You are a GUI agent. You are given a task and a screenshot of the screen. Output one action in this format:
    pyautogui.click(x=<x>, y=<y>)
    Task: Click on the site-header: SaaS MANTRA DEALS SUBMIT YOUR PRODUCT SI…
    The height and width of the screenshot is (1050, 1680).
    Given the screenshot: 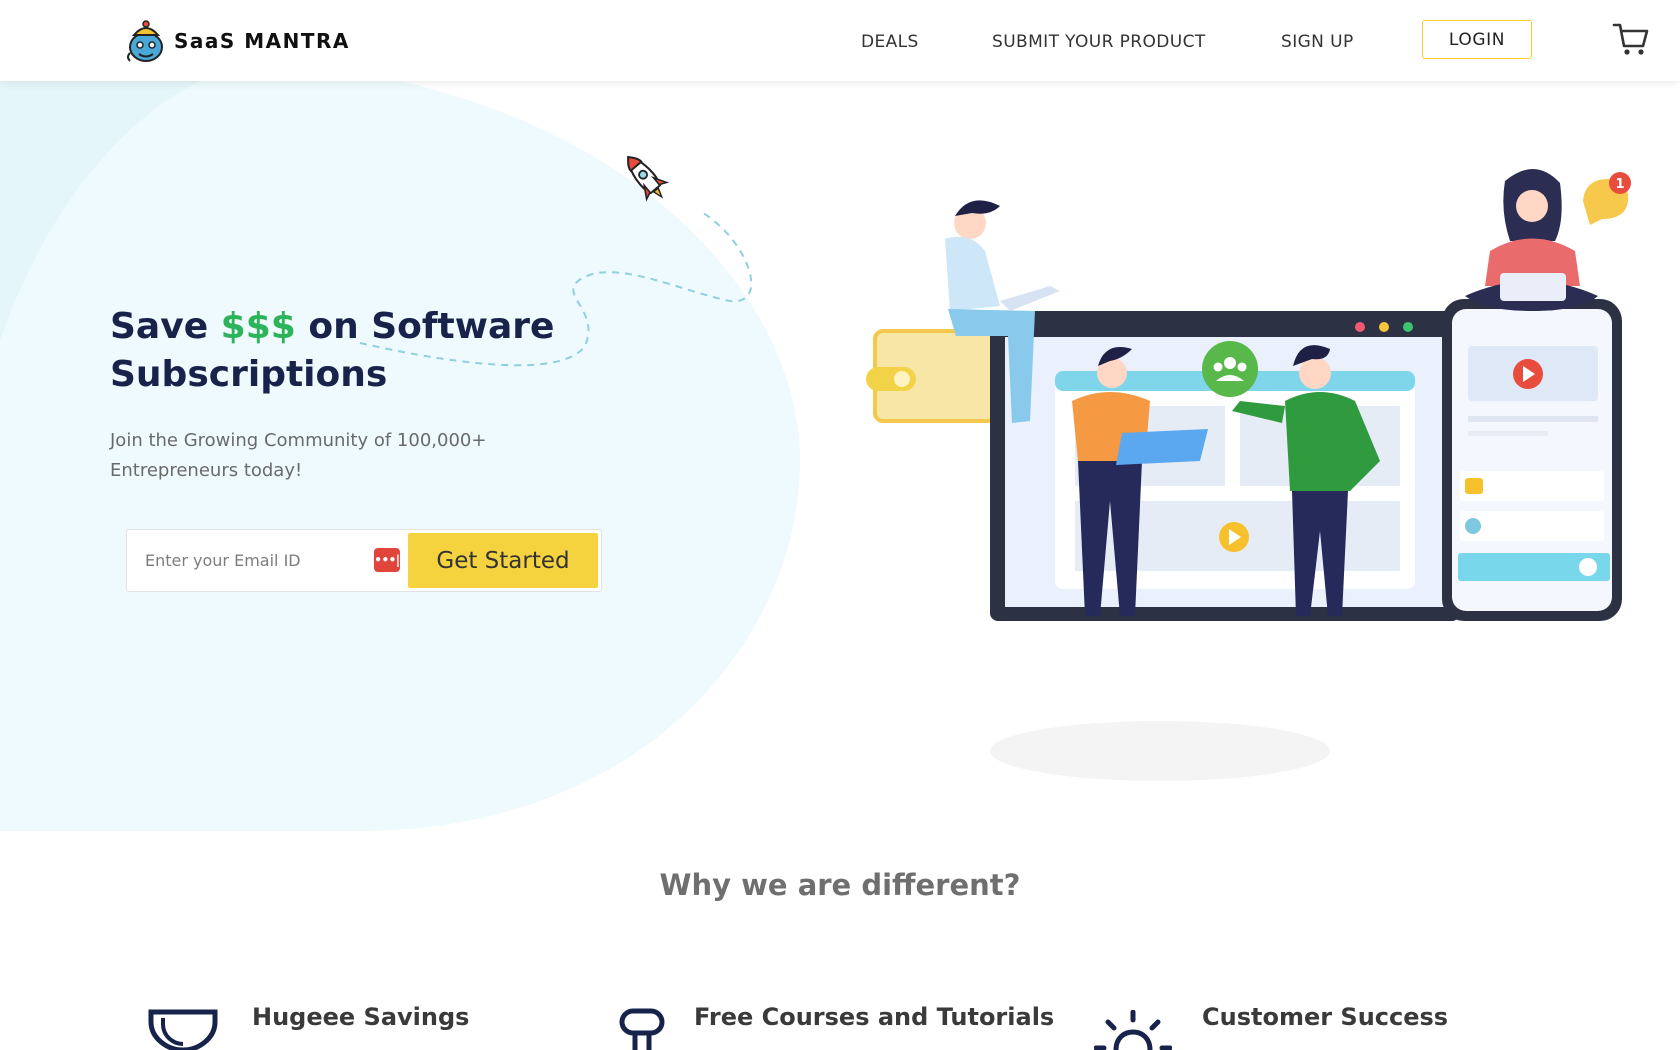 What is the action you would take?
    pyautogui.click(x=840, y=40)
    